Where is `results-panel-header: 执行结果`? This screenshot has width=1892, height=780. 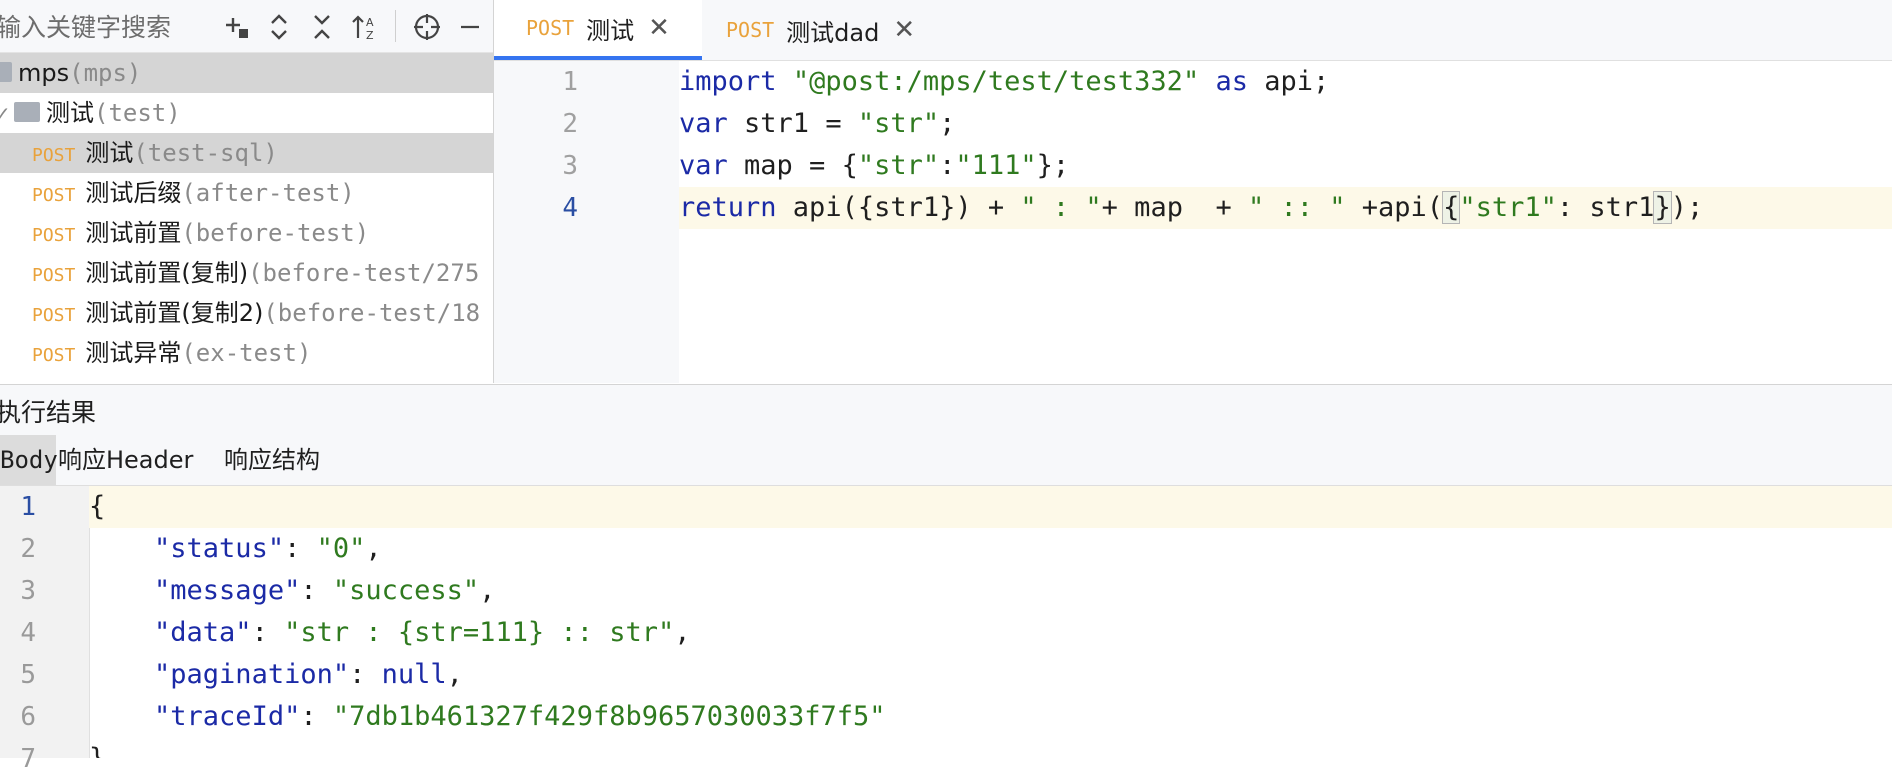 results-panel-header: 执行结果 is located at coordinates (946, 410).